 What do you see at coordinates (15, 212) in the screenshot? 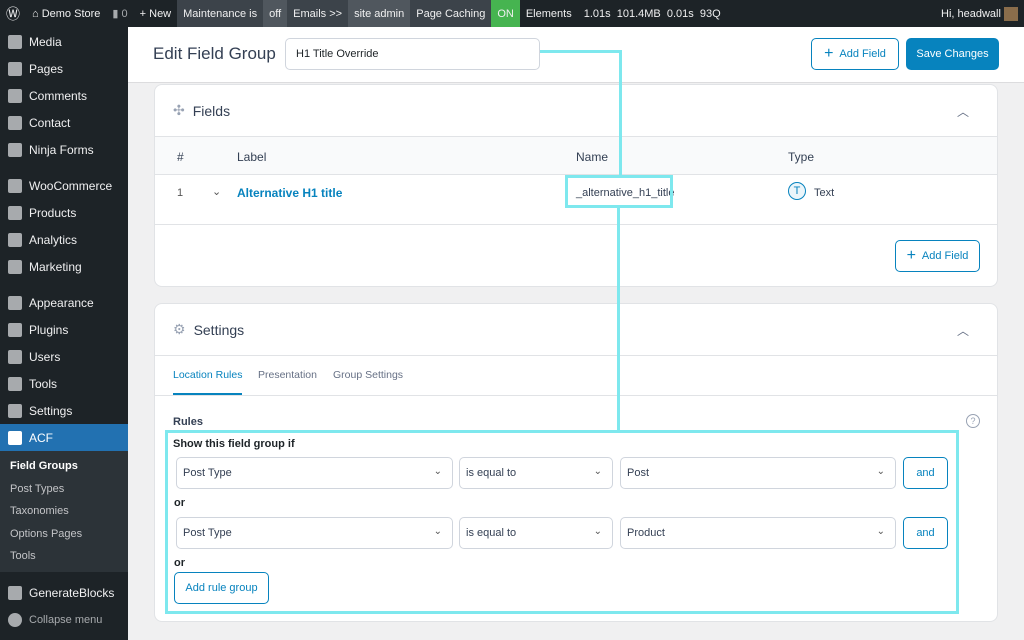
I see `products-icon` at bounding box center [15, 212].